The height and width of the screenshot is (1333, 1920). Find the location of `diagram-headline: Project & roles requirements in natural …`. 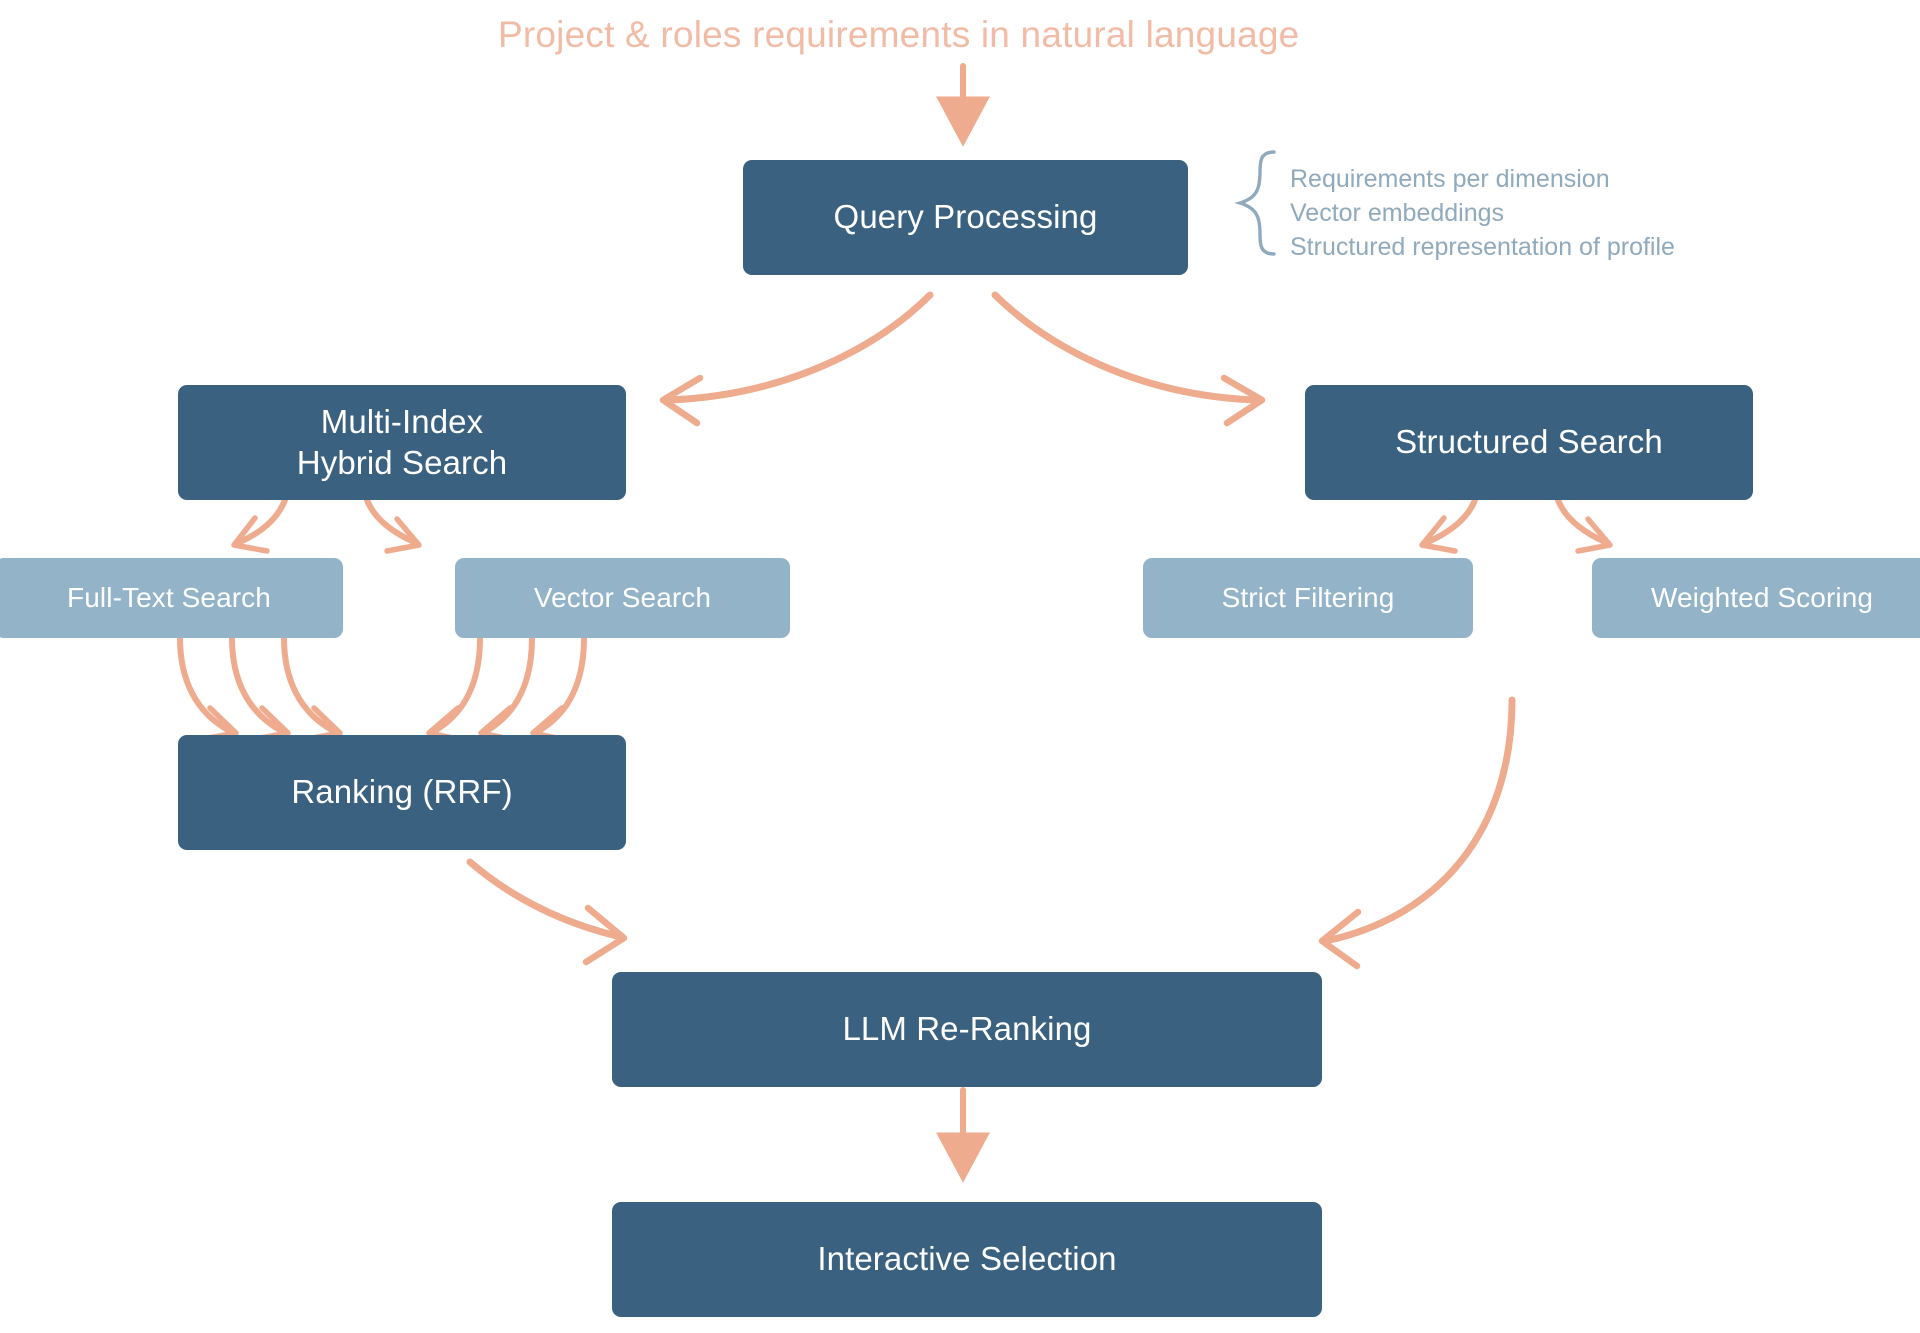

diagram-headline: Project & roles requirements in natural … is located at coordinates (899, 34).